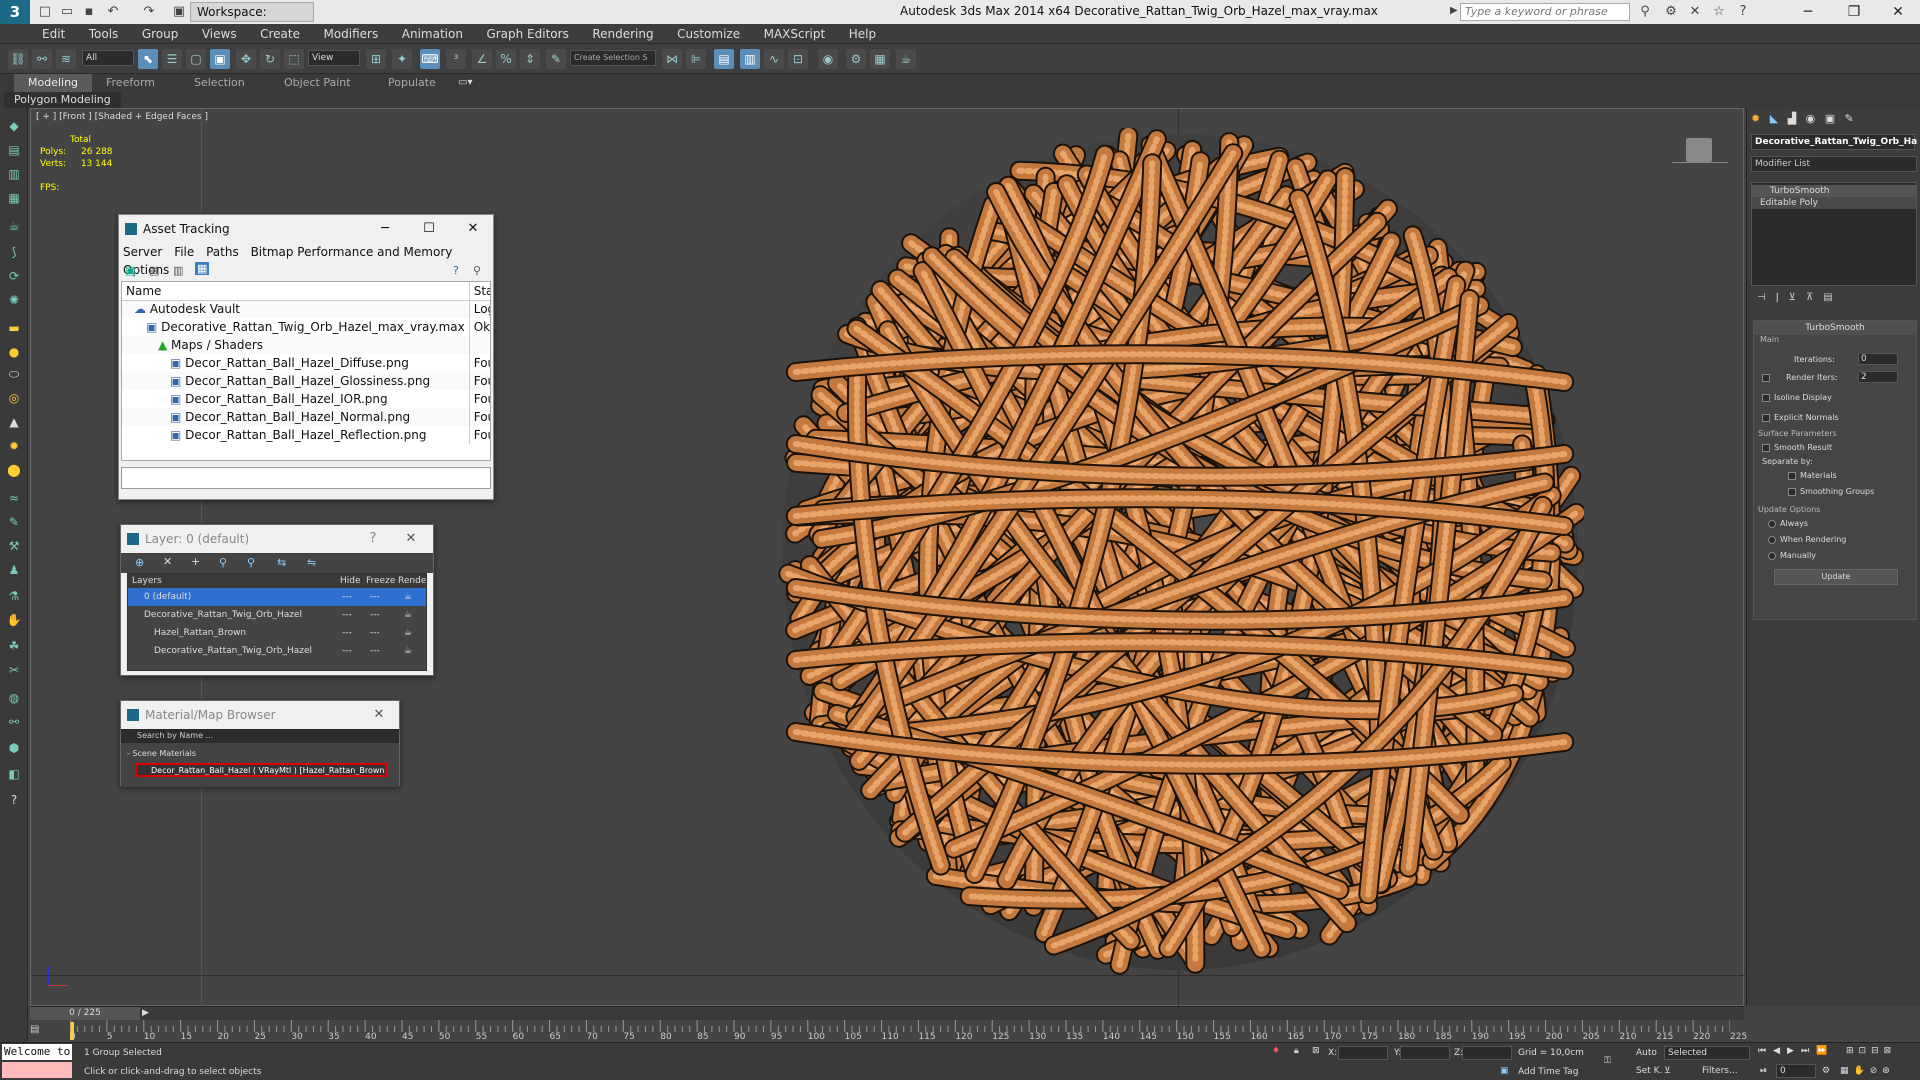 This screenshot has width=1920, height=1080. Describe the element at coordinates (42, 59) in the screenshot. I see `unlink-icon: ⚯` at that location.